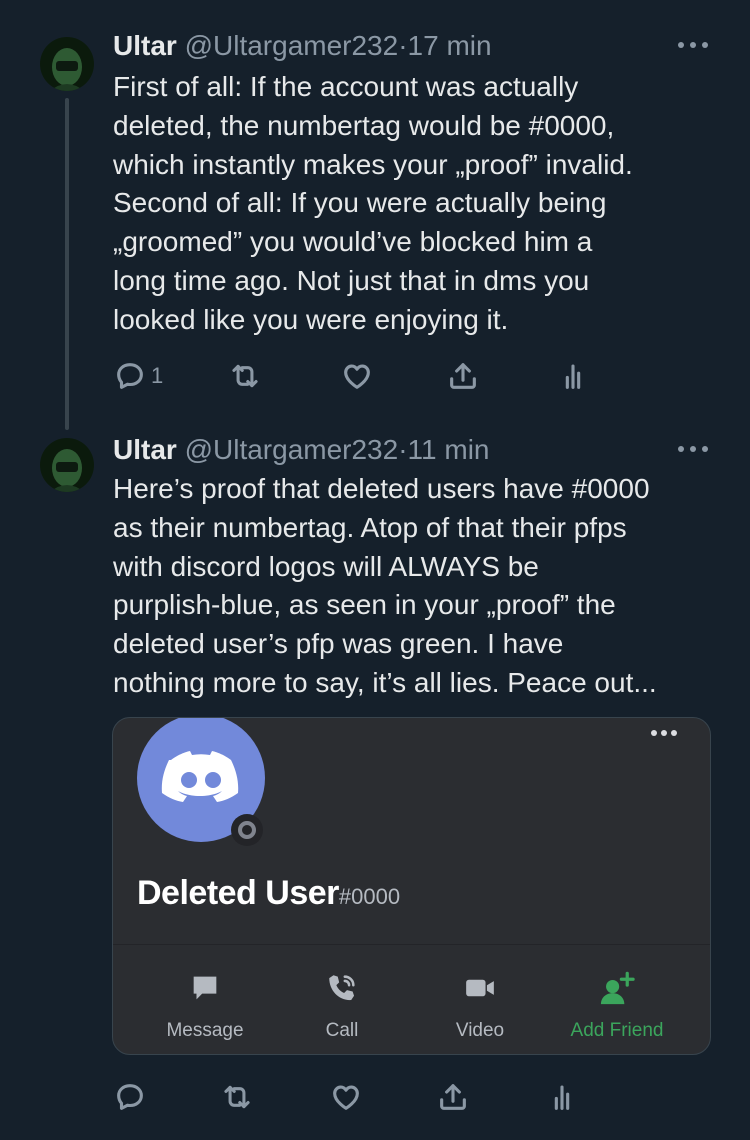 This screenshot has width=750, height=1140. What do you see at coordinates (413, 1097) in the screenshot?
I see `tweet-actions` at bounding box center [413, 1097].